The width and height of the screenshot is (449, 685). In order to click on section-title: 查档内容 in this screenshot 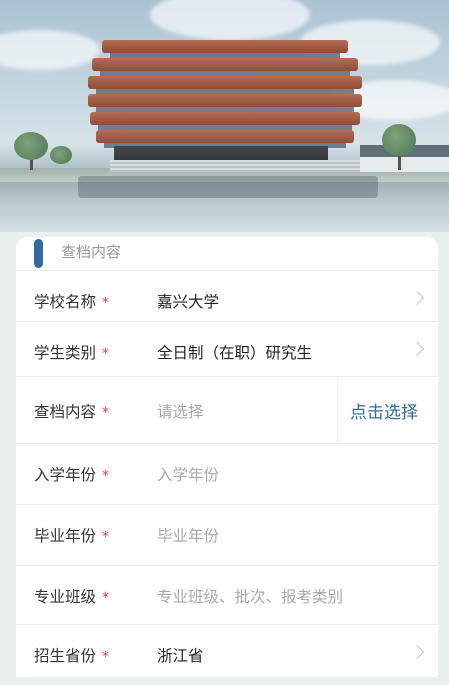, I will do `click(91, 252)`.